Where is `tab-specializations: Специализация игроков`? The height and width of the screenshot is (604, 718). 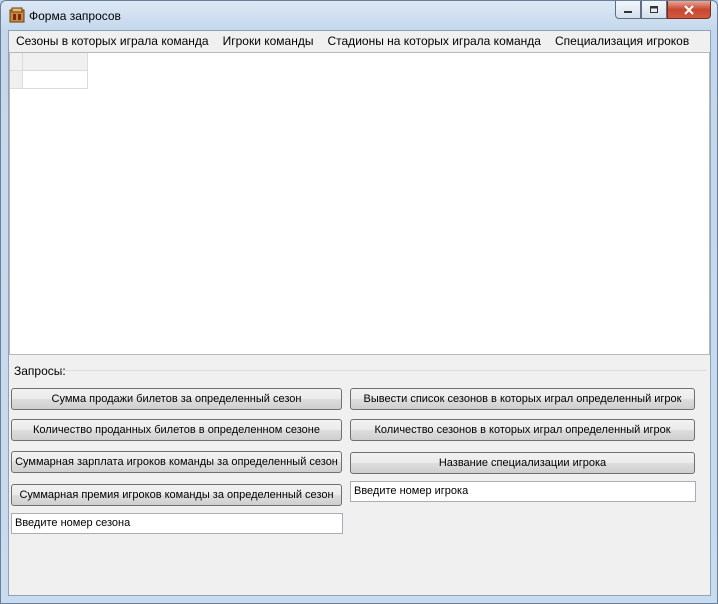
tab-specializations: Специализация игроков is located at coordinates (622, 41).